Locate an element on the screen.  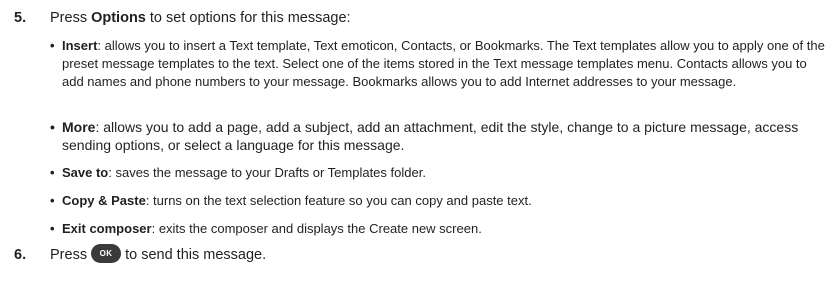
step-suffix: to set options for this message: is located at coordinates (248, 18).